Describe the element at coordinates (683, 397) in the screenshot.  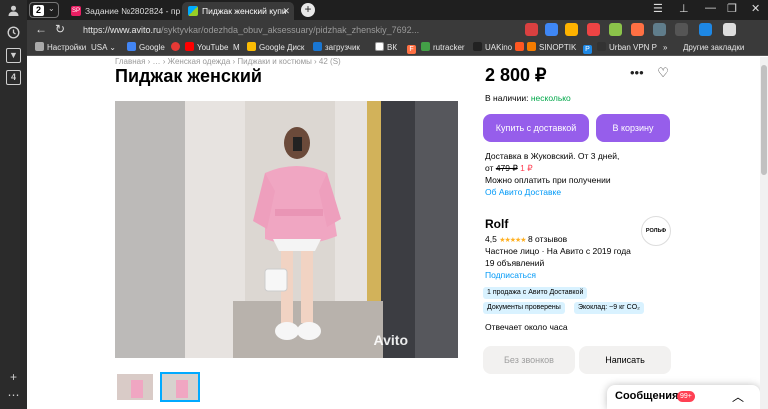
I see `messages-panel: Сообщения 99+ ︿` at that location.